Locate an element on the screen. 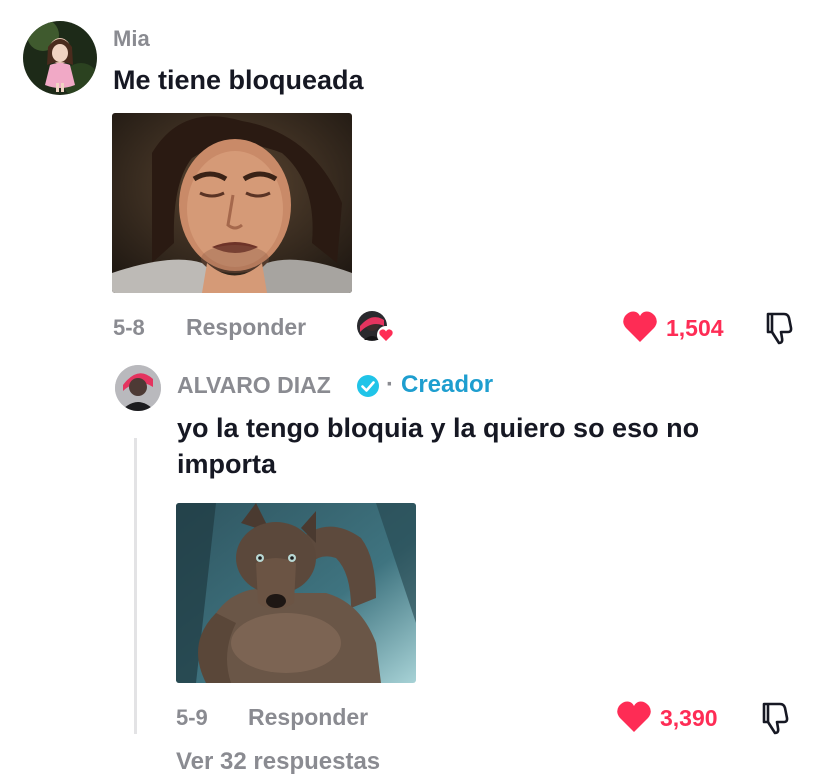 Image resolution: width=828 pixels, height=776 pixels. crying-man-image is located at coordinates (232, 203).